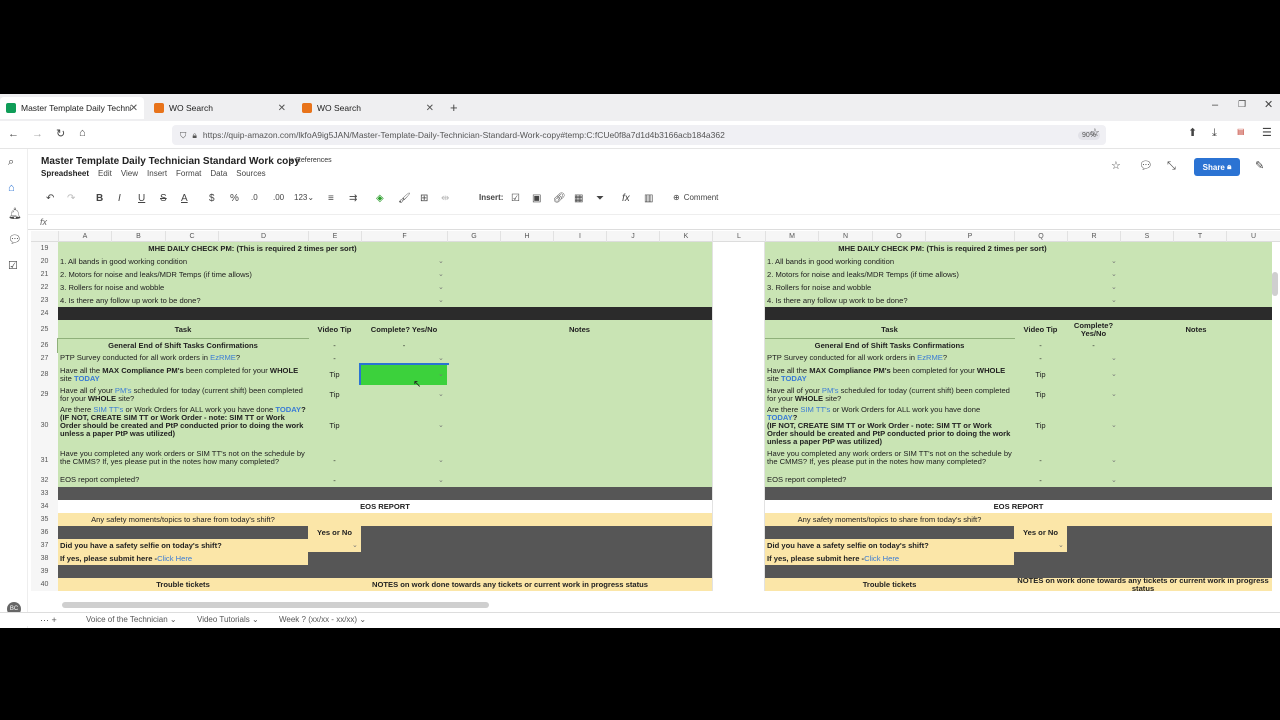 This screenshot has width=1280, height=720. What do you see at coordinates (44, 274) in the screenshot?
I see `row-header-21: 21` at bounding box center [44, 274].